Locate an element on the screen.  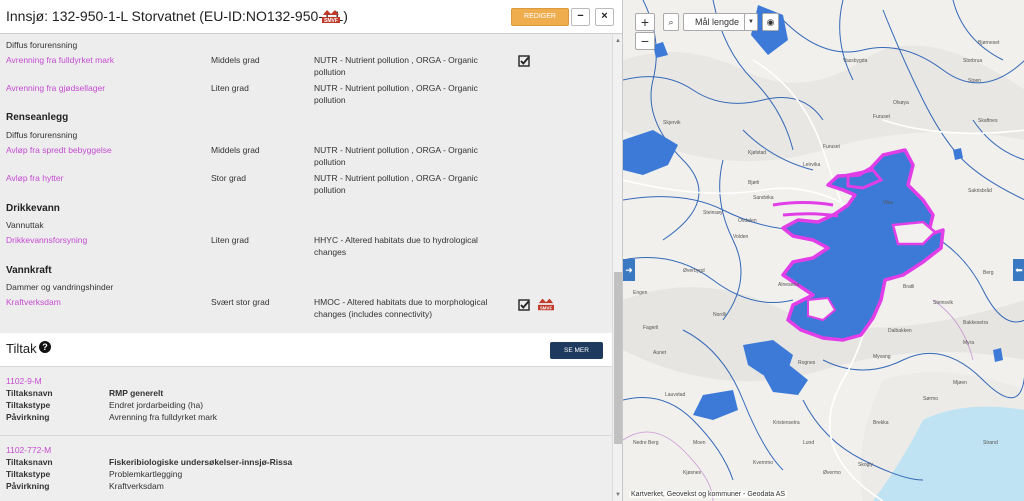
minimize-button: − is located at coordinates (580, 17).